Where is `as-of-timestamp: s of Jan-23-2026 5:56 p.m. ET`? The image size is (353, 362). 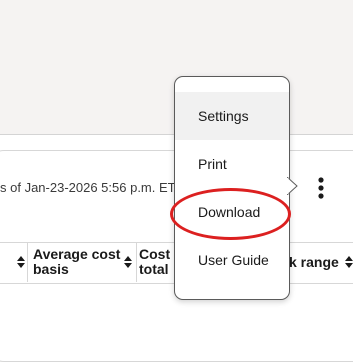 as-of-timestamp: s of Jan-23-2026 5:56 p.m. ET is located at coordinates (88, 187).